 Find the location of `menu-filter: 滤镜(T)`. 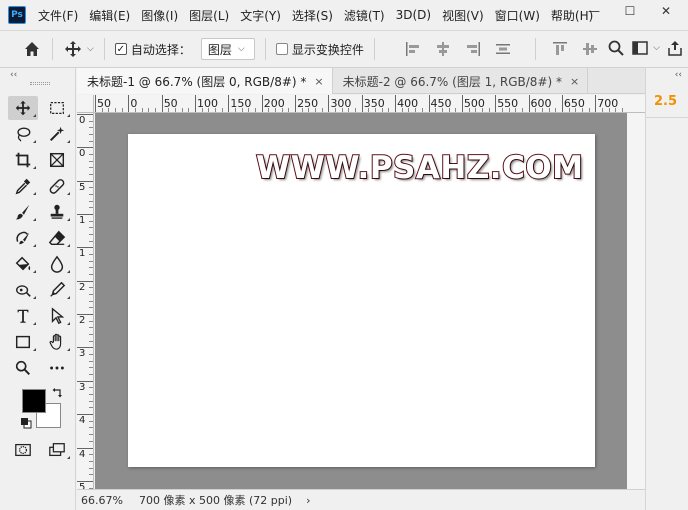

menu-filter: 滤镜(T) is located at coordinates (364, 15).